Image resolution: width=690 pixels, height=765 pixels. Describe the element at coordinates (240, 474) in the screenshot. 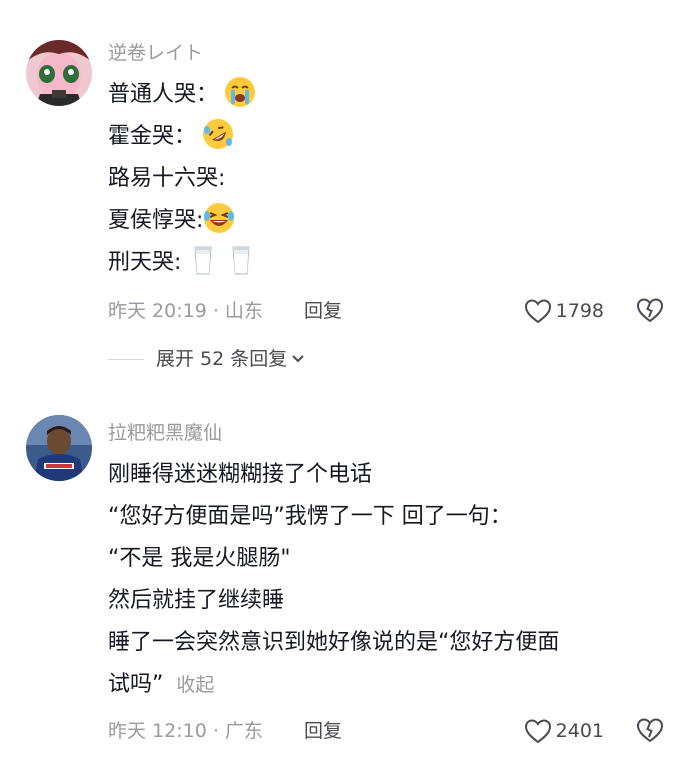

I see `comment-line: 刚睡得迷迷糊糊接了个电话` at that location.